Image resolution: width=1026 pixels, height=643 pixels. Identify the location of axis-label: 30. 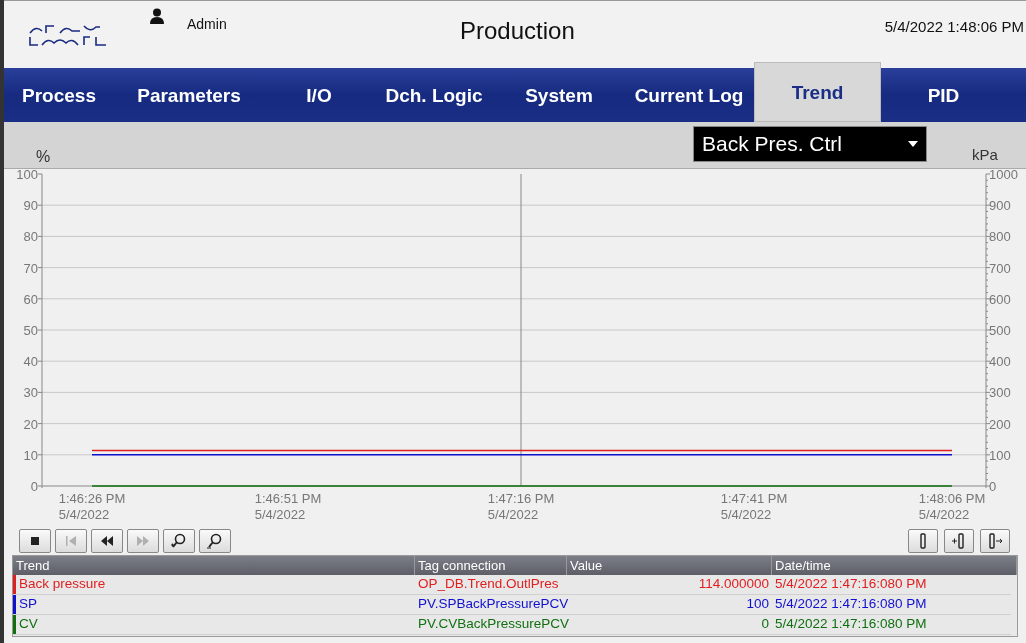
(30, 393).